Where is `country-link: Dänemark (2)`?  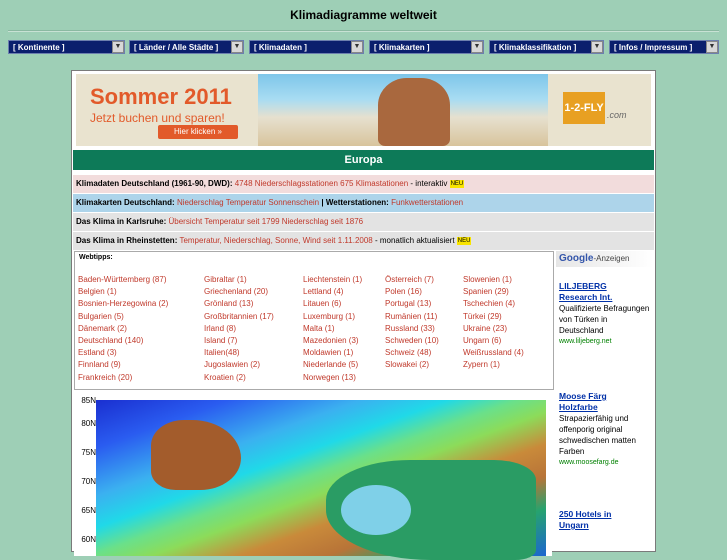 country-link: Dänemark (2) is located at coordinates (123, 329).